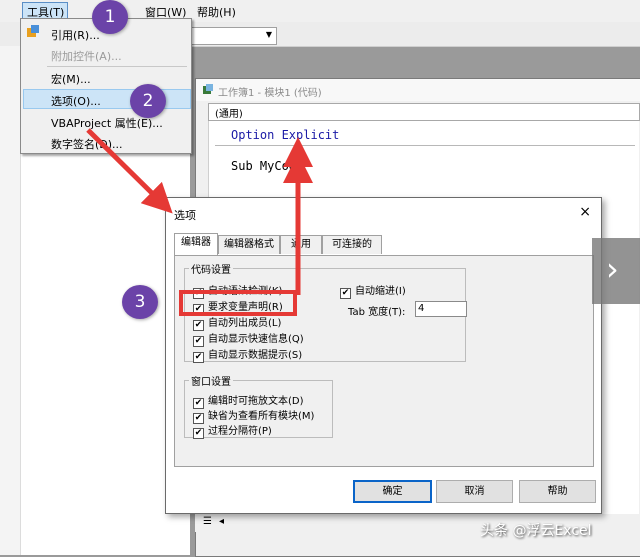 This screenshot has height=557, width=640. I want to click on arrow-to-dialog, so click(129, 171).